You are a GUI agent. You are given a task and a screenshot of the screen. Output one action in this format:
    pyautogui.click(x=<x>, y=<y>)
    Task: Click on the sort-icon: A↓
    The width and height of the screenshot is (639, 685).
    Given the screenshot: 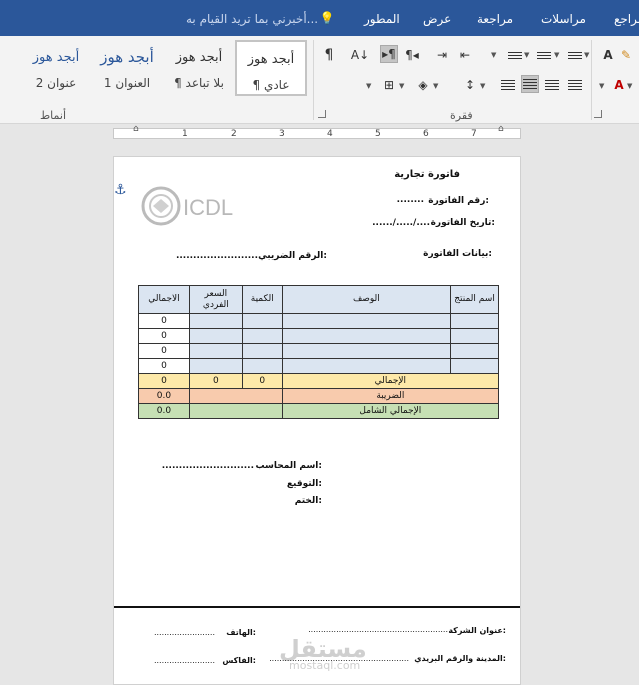 What is the action you would take?
    pyautogui.click(x=360, y=55)
    